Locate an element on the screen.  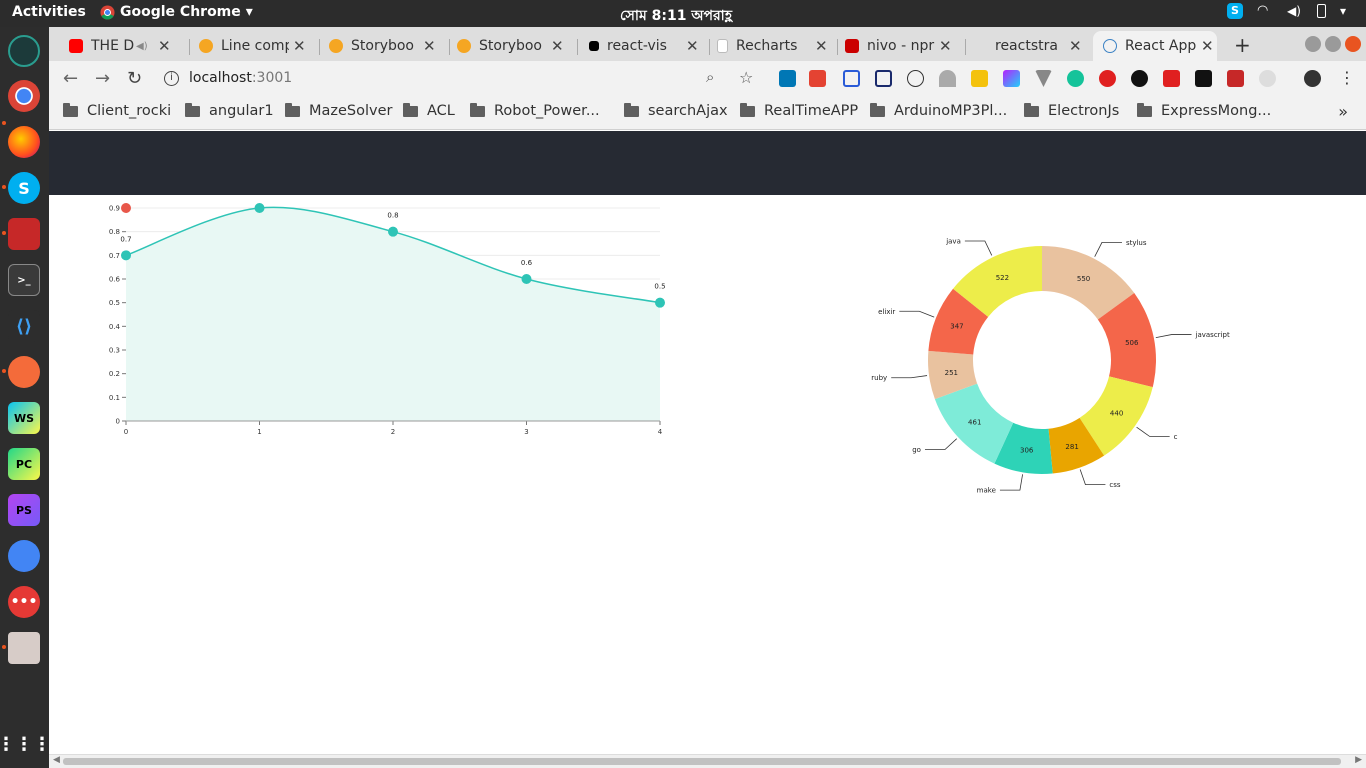
zoom-icon: ⌕ is located at coordinates (710, 77).